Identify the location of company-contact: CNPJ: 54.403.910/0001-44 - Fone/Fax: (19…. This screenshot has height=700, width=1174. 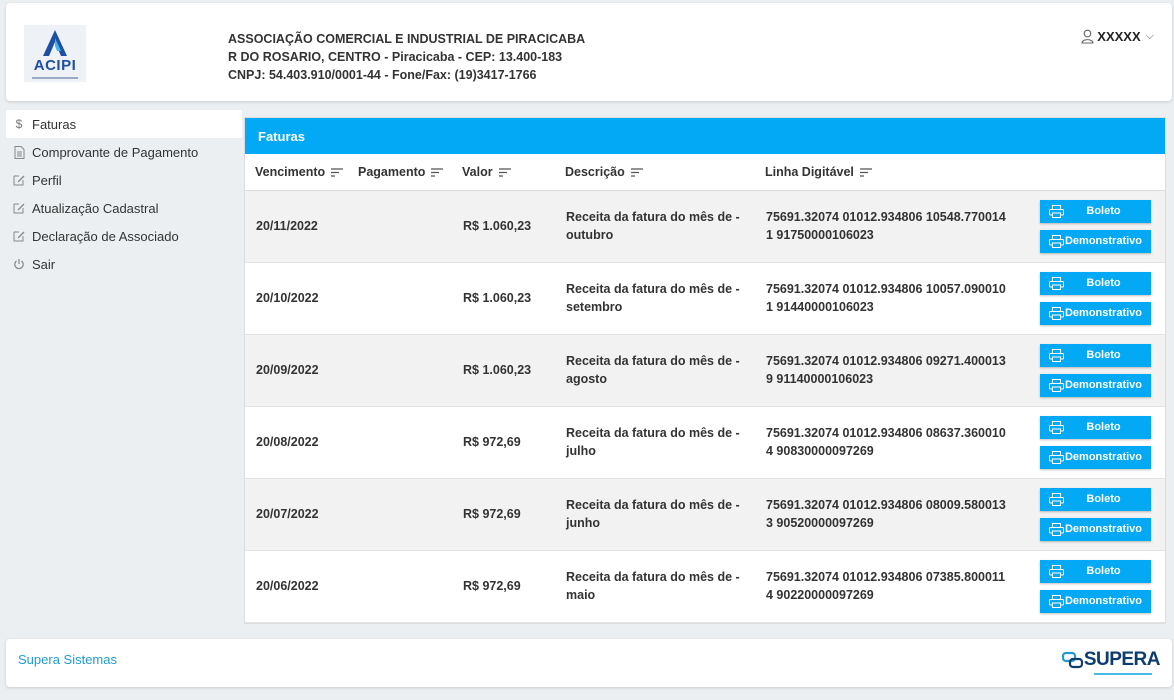
(382, 75).